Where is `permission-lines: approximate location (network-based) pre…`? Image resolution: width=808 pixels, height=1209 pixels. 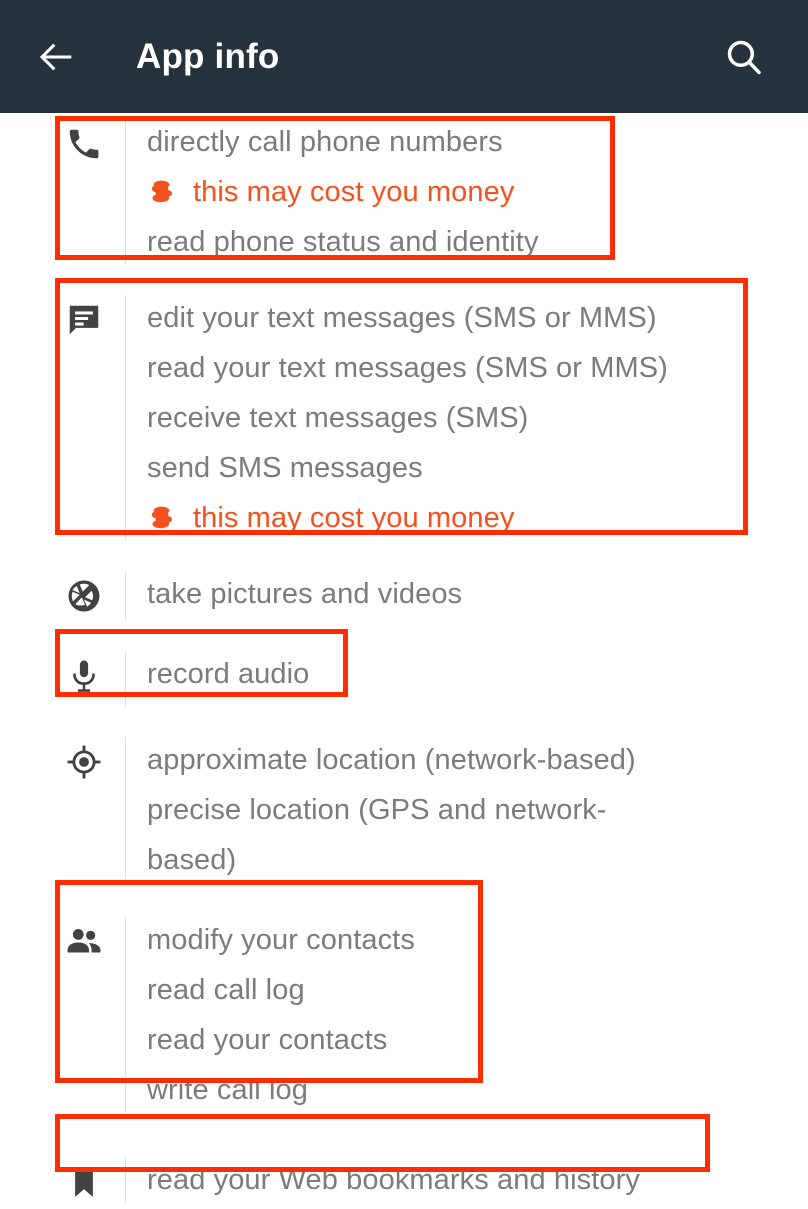 permission-lines: approximate location (network-based) pre… is located at coordinates (467, 810).